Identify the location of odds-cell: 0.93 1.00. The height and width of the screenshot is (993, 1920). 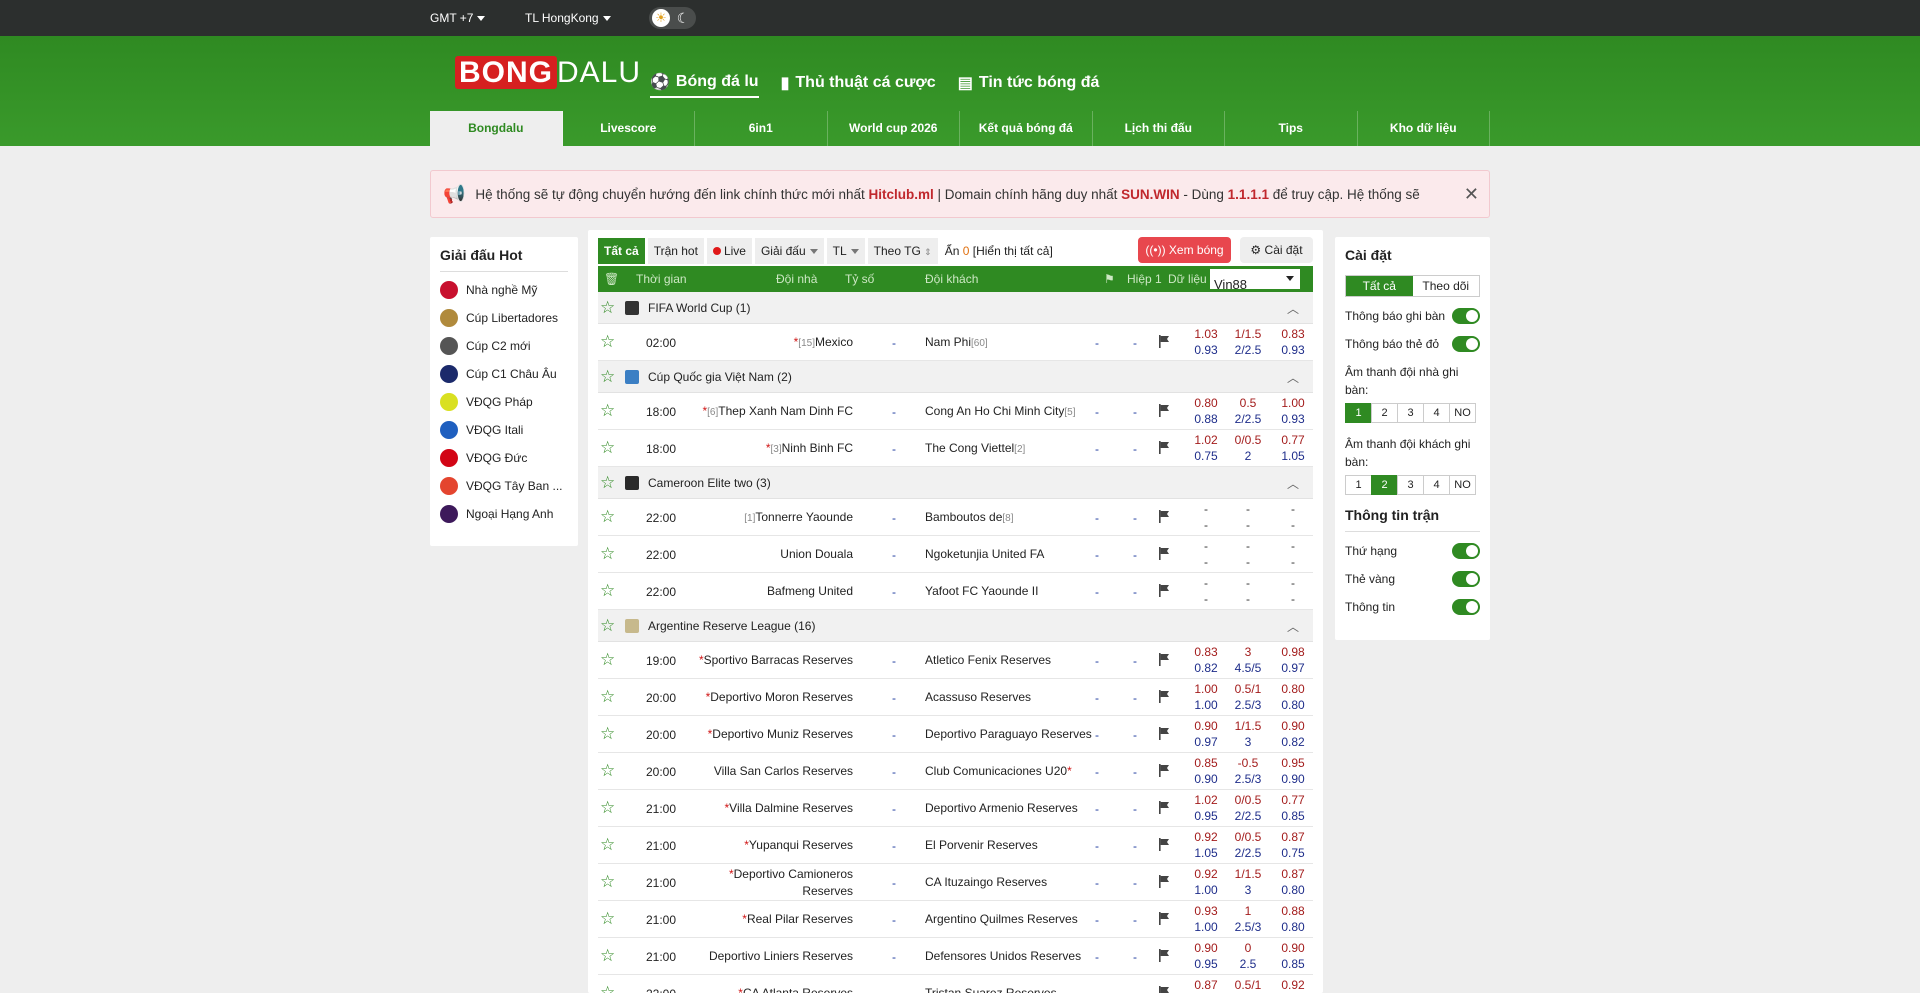
(1206, 919).